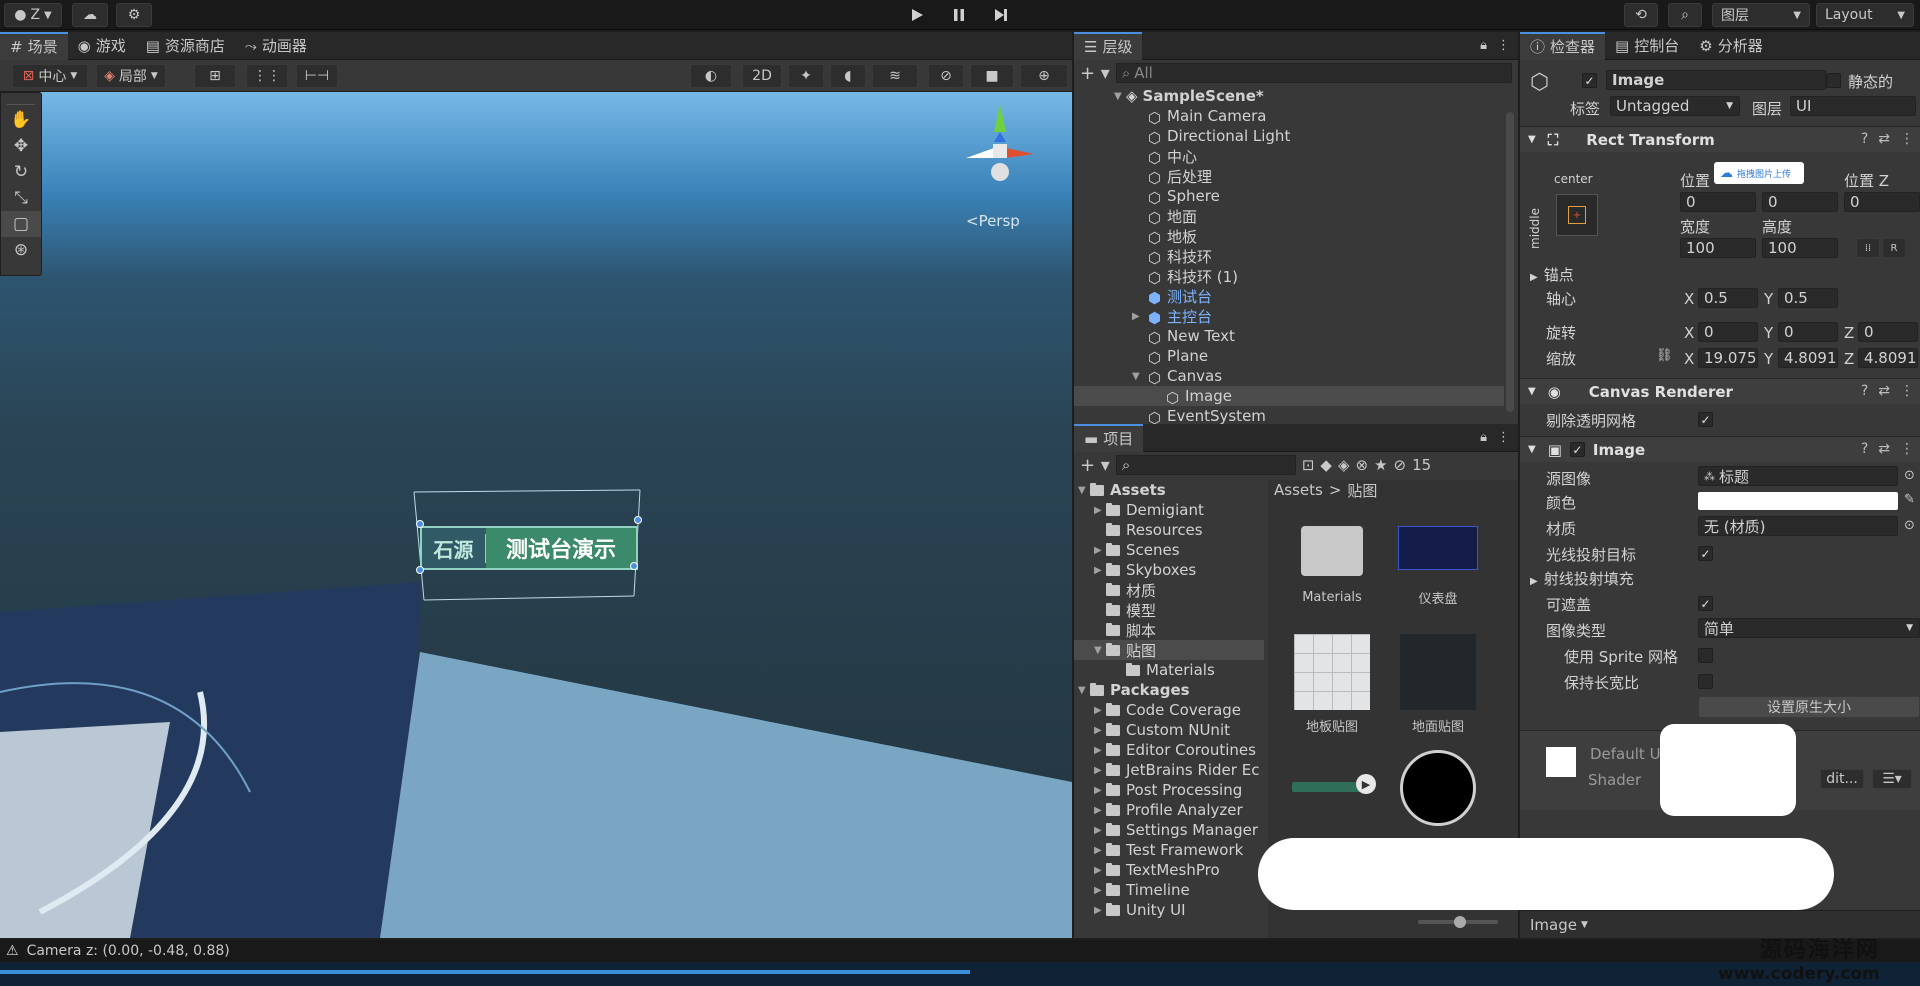 This screenshot has width=1920, height=986. What do you see at coordinates (1438, 800) in the screenshot?
I see `asset-item` at bounding box center [1438, 800].